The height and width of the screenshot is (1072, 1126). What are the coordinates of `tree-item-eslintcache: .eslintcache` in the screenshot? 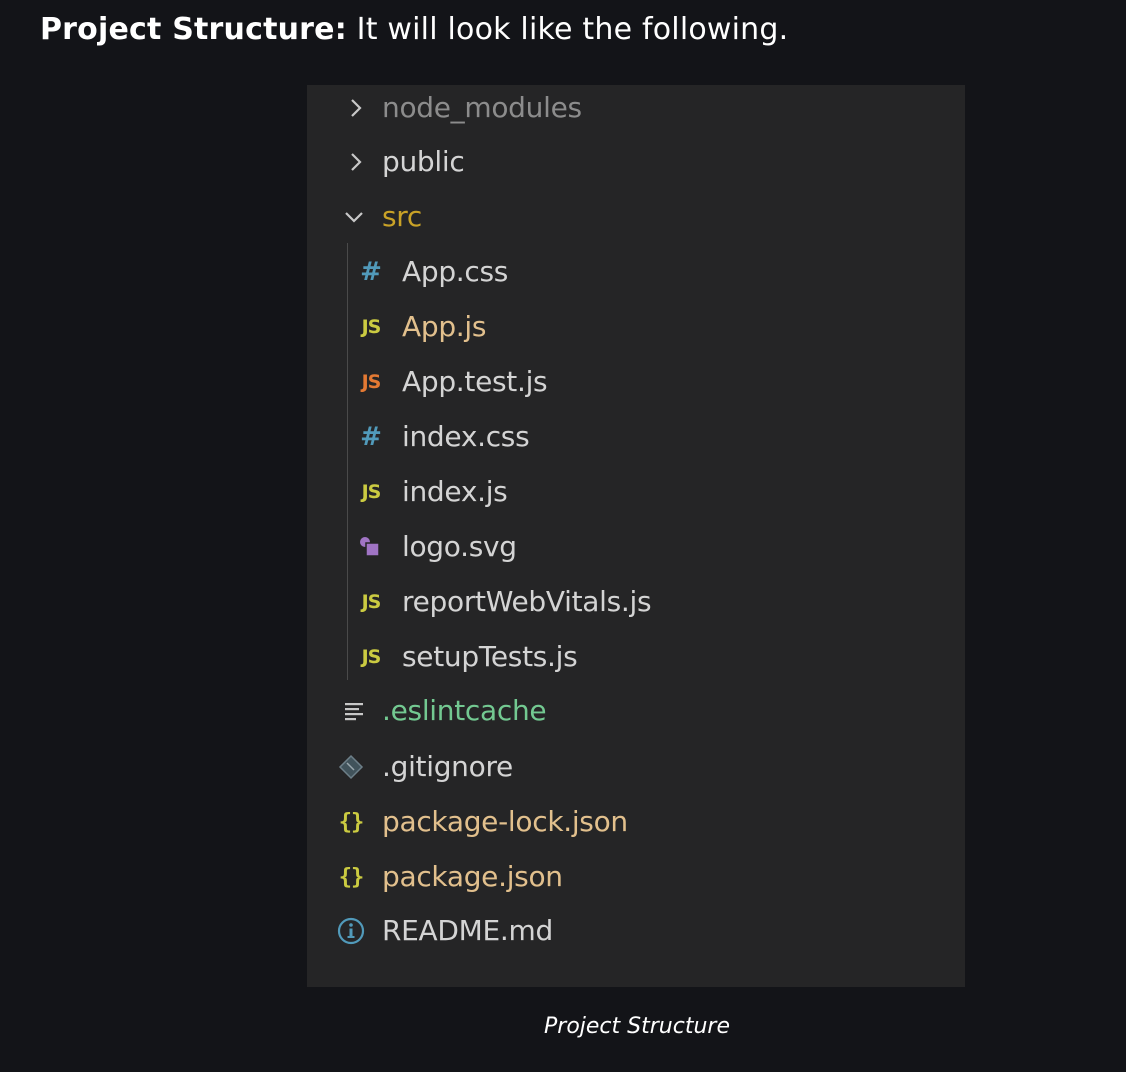 It's located at (563, 711).